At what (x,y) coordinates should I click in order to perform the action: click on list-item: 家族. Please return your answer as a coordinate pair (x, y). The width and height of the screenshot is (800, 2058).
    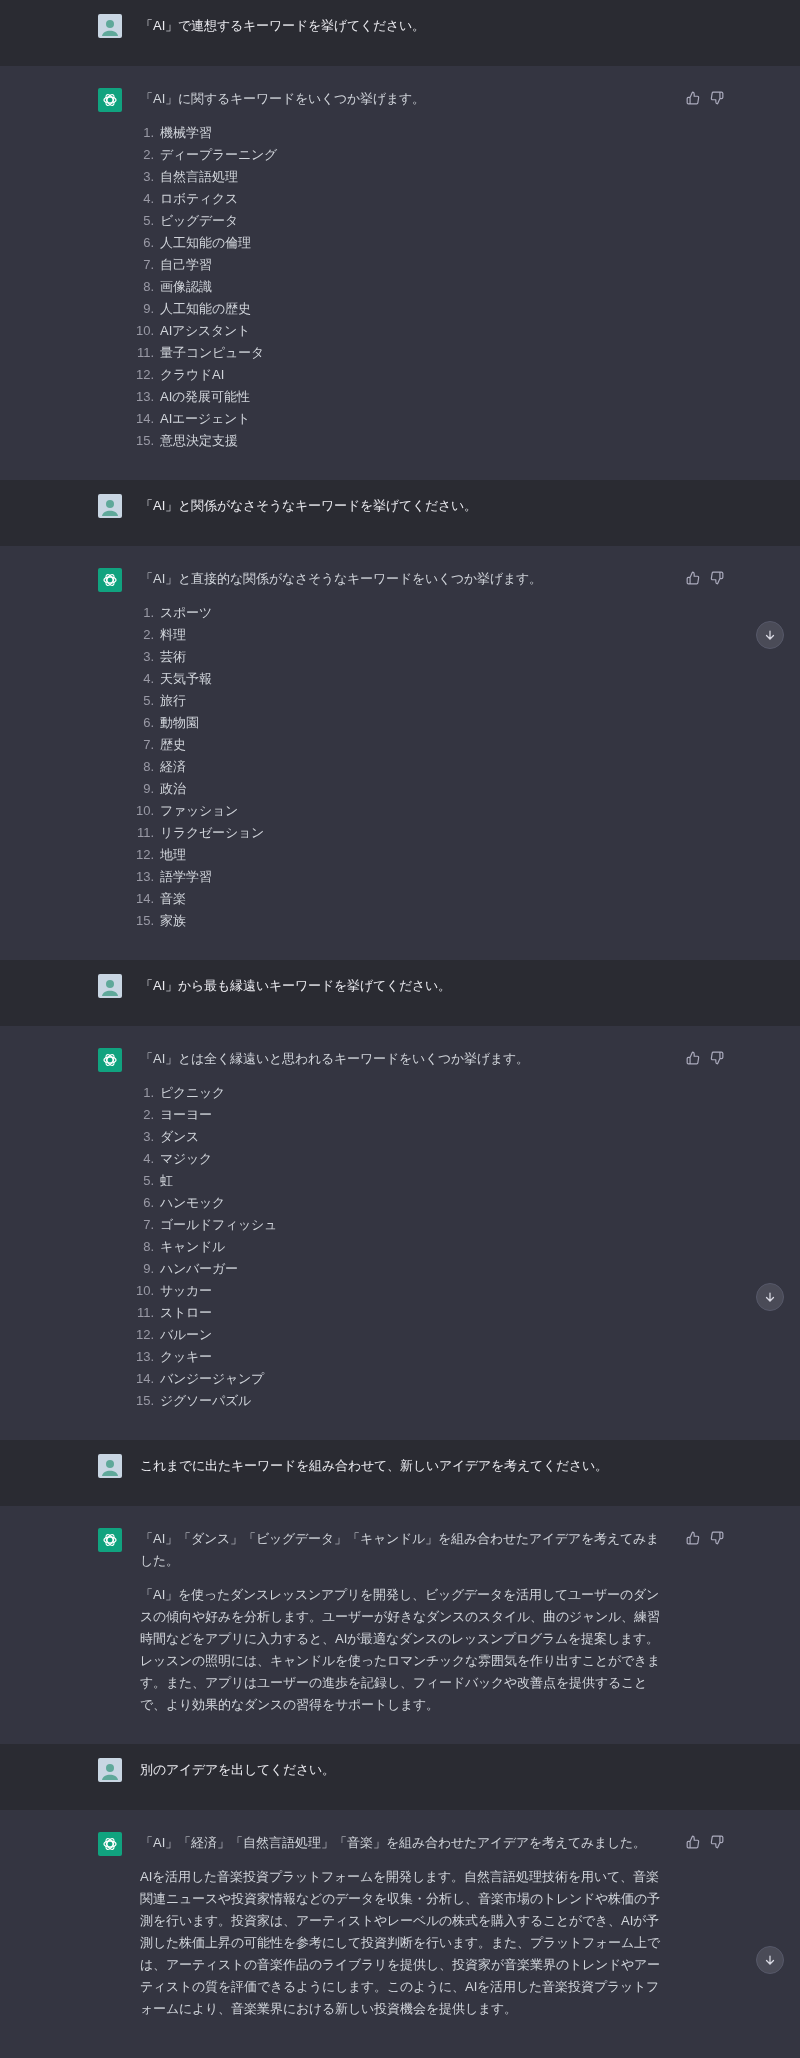
    Looking at the image, I should click on (173, 921).